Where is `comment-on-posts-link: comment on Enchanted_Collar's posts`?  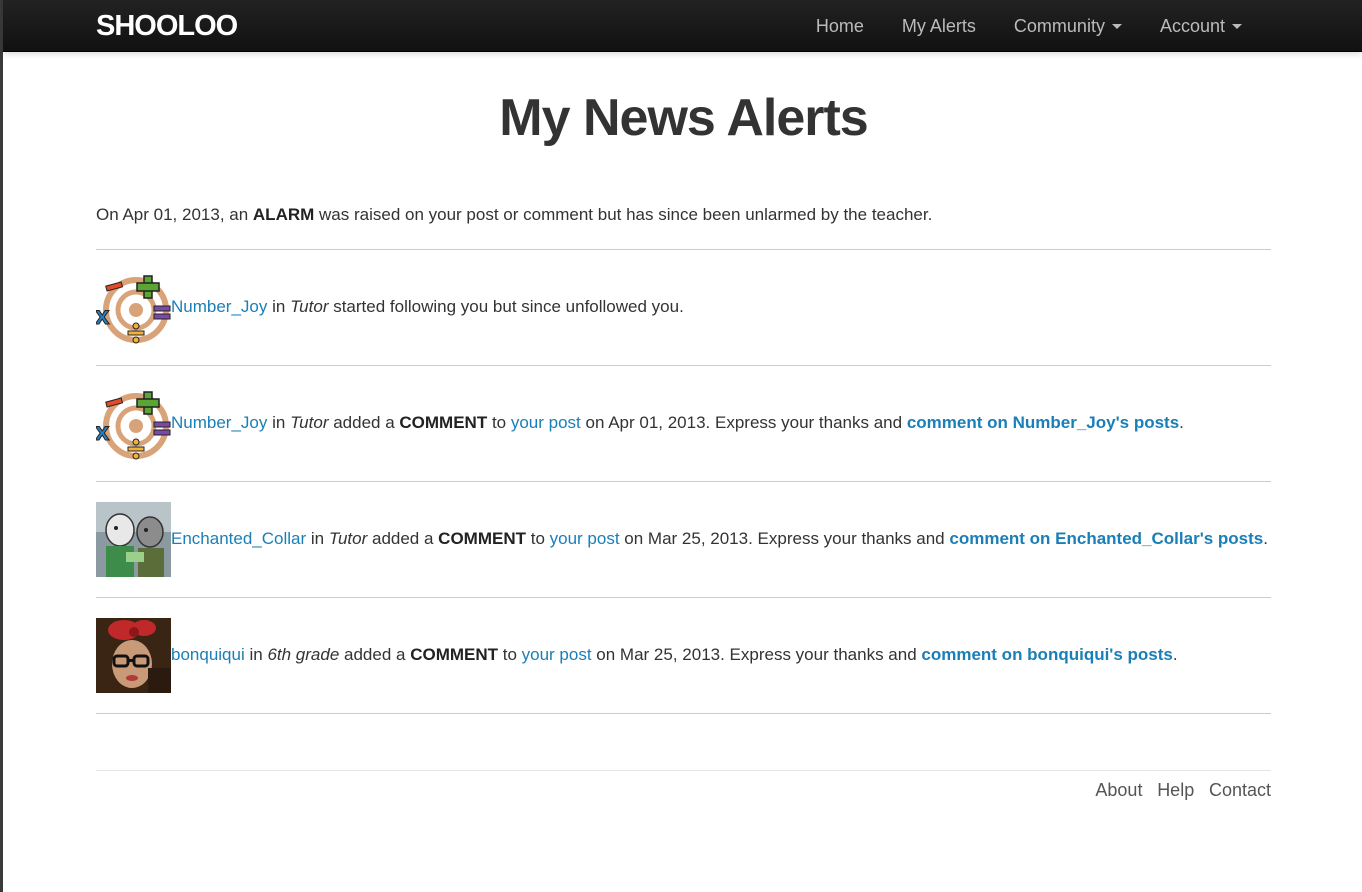
comment-on-posts-link: comment on Enchanted_Collar's posts is located at coordinates (1106, 538).